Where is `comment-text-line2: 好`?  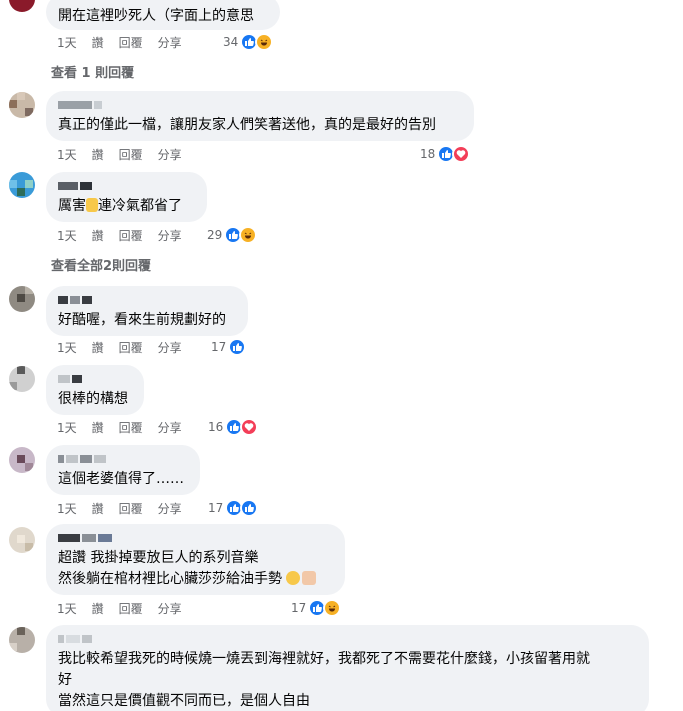 comment-text-line2: 好 is located at coordinates (65, 680).